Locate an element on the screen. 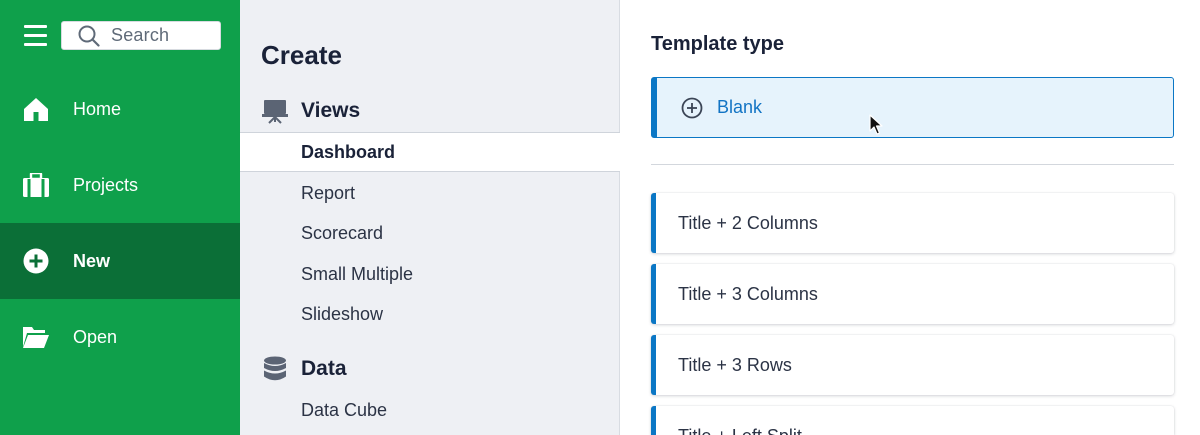 This screenshot has width=1200, height=435. search-icon is located at coordinates (89, 36).